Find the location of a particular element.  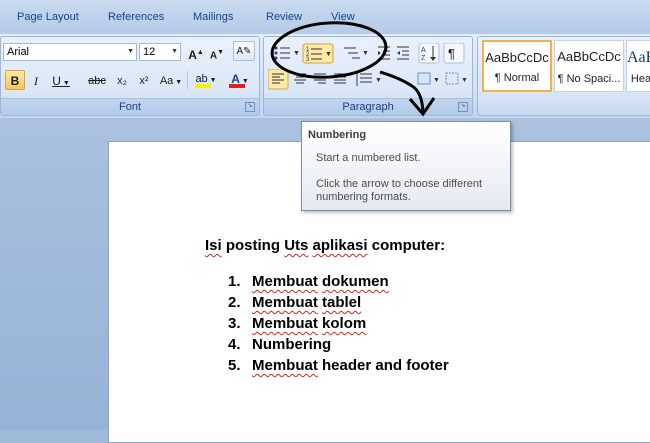

list-item: 3. Membuat kolom is located at coordinates (297, 323).